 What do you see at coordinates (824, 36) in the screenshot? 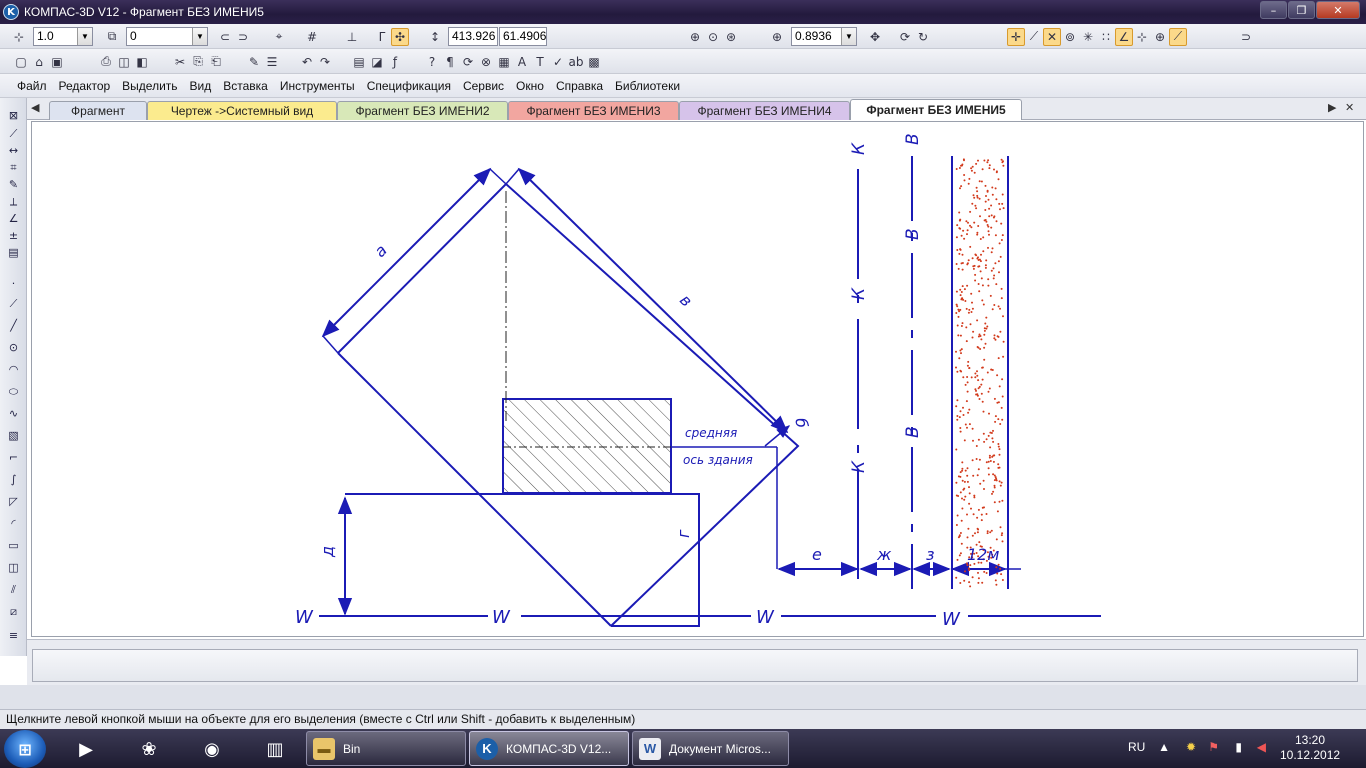
I see `zoom-field: 0.8936 ▼` at bounding box center [824, 36].